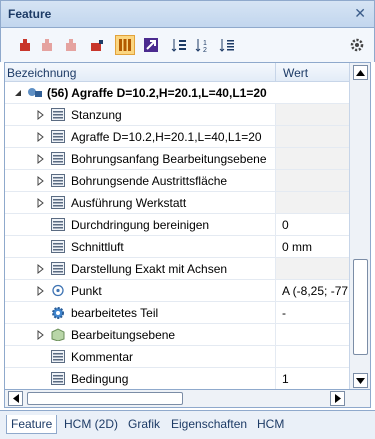  I want to click on row-label: Bohrungsanfang Bearbeitungsebene, so click(169, 159).